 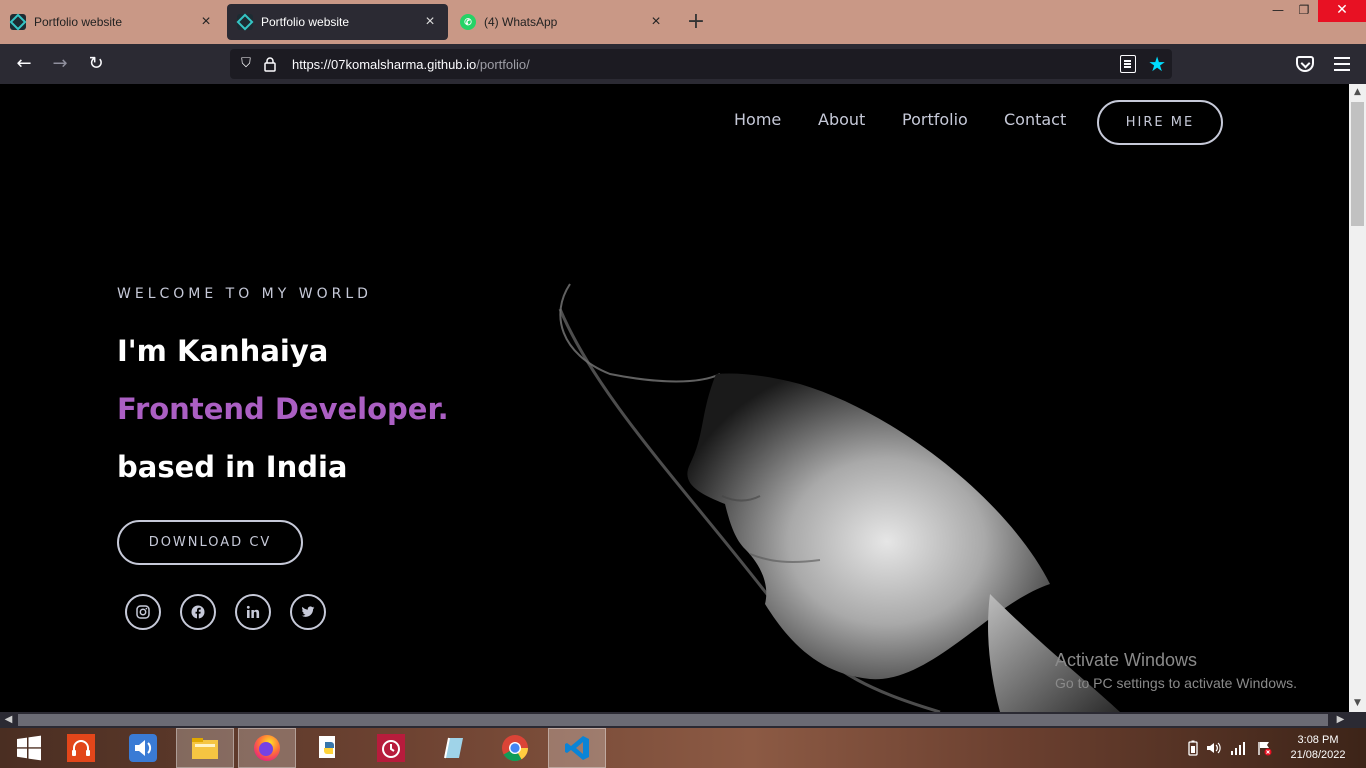 I want to click on twitter-link, so click(x=308, y=612).